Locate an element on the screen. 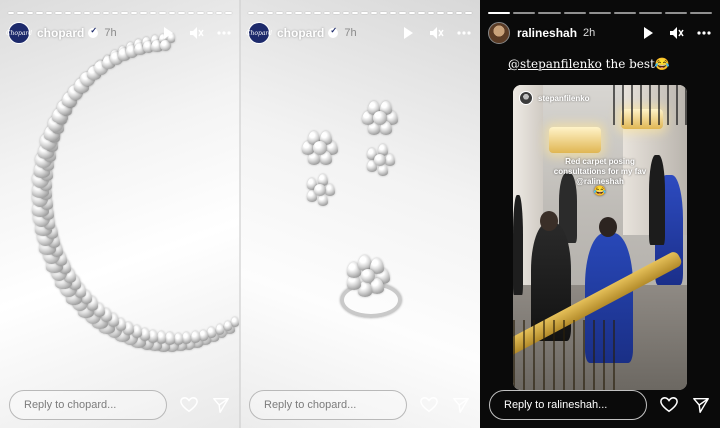  person-woman-head is located at coordinates (608, 227).